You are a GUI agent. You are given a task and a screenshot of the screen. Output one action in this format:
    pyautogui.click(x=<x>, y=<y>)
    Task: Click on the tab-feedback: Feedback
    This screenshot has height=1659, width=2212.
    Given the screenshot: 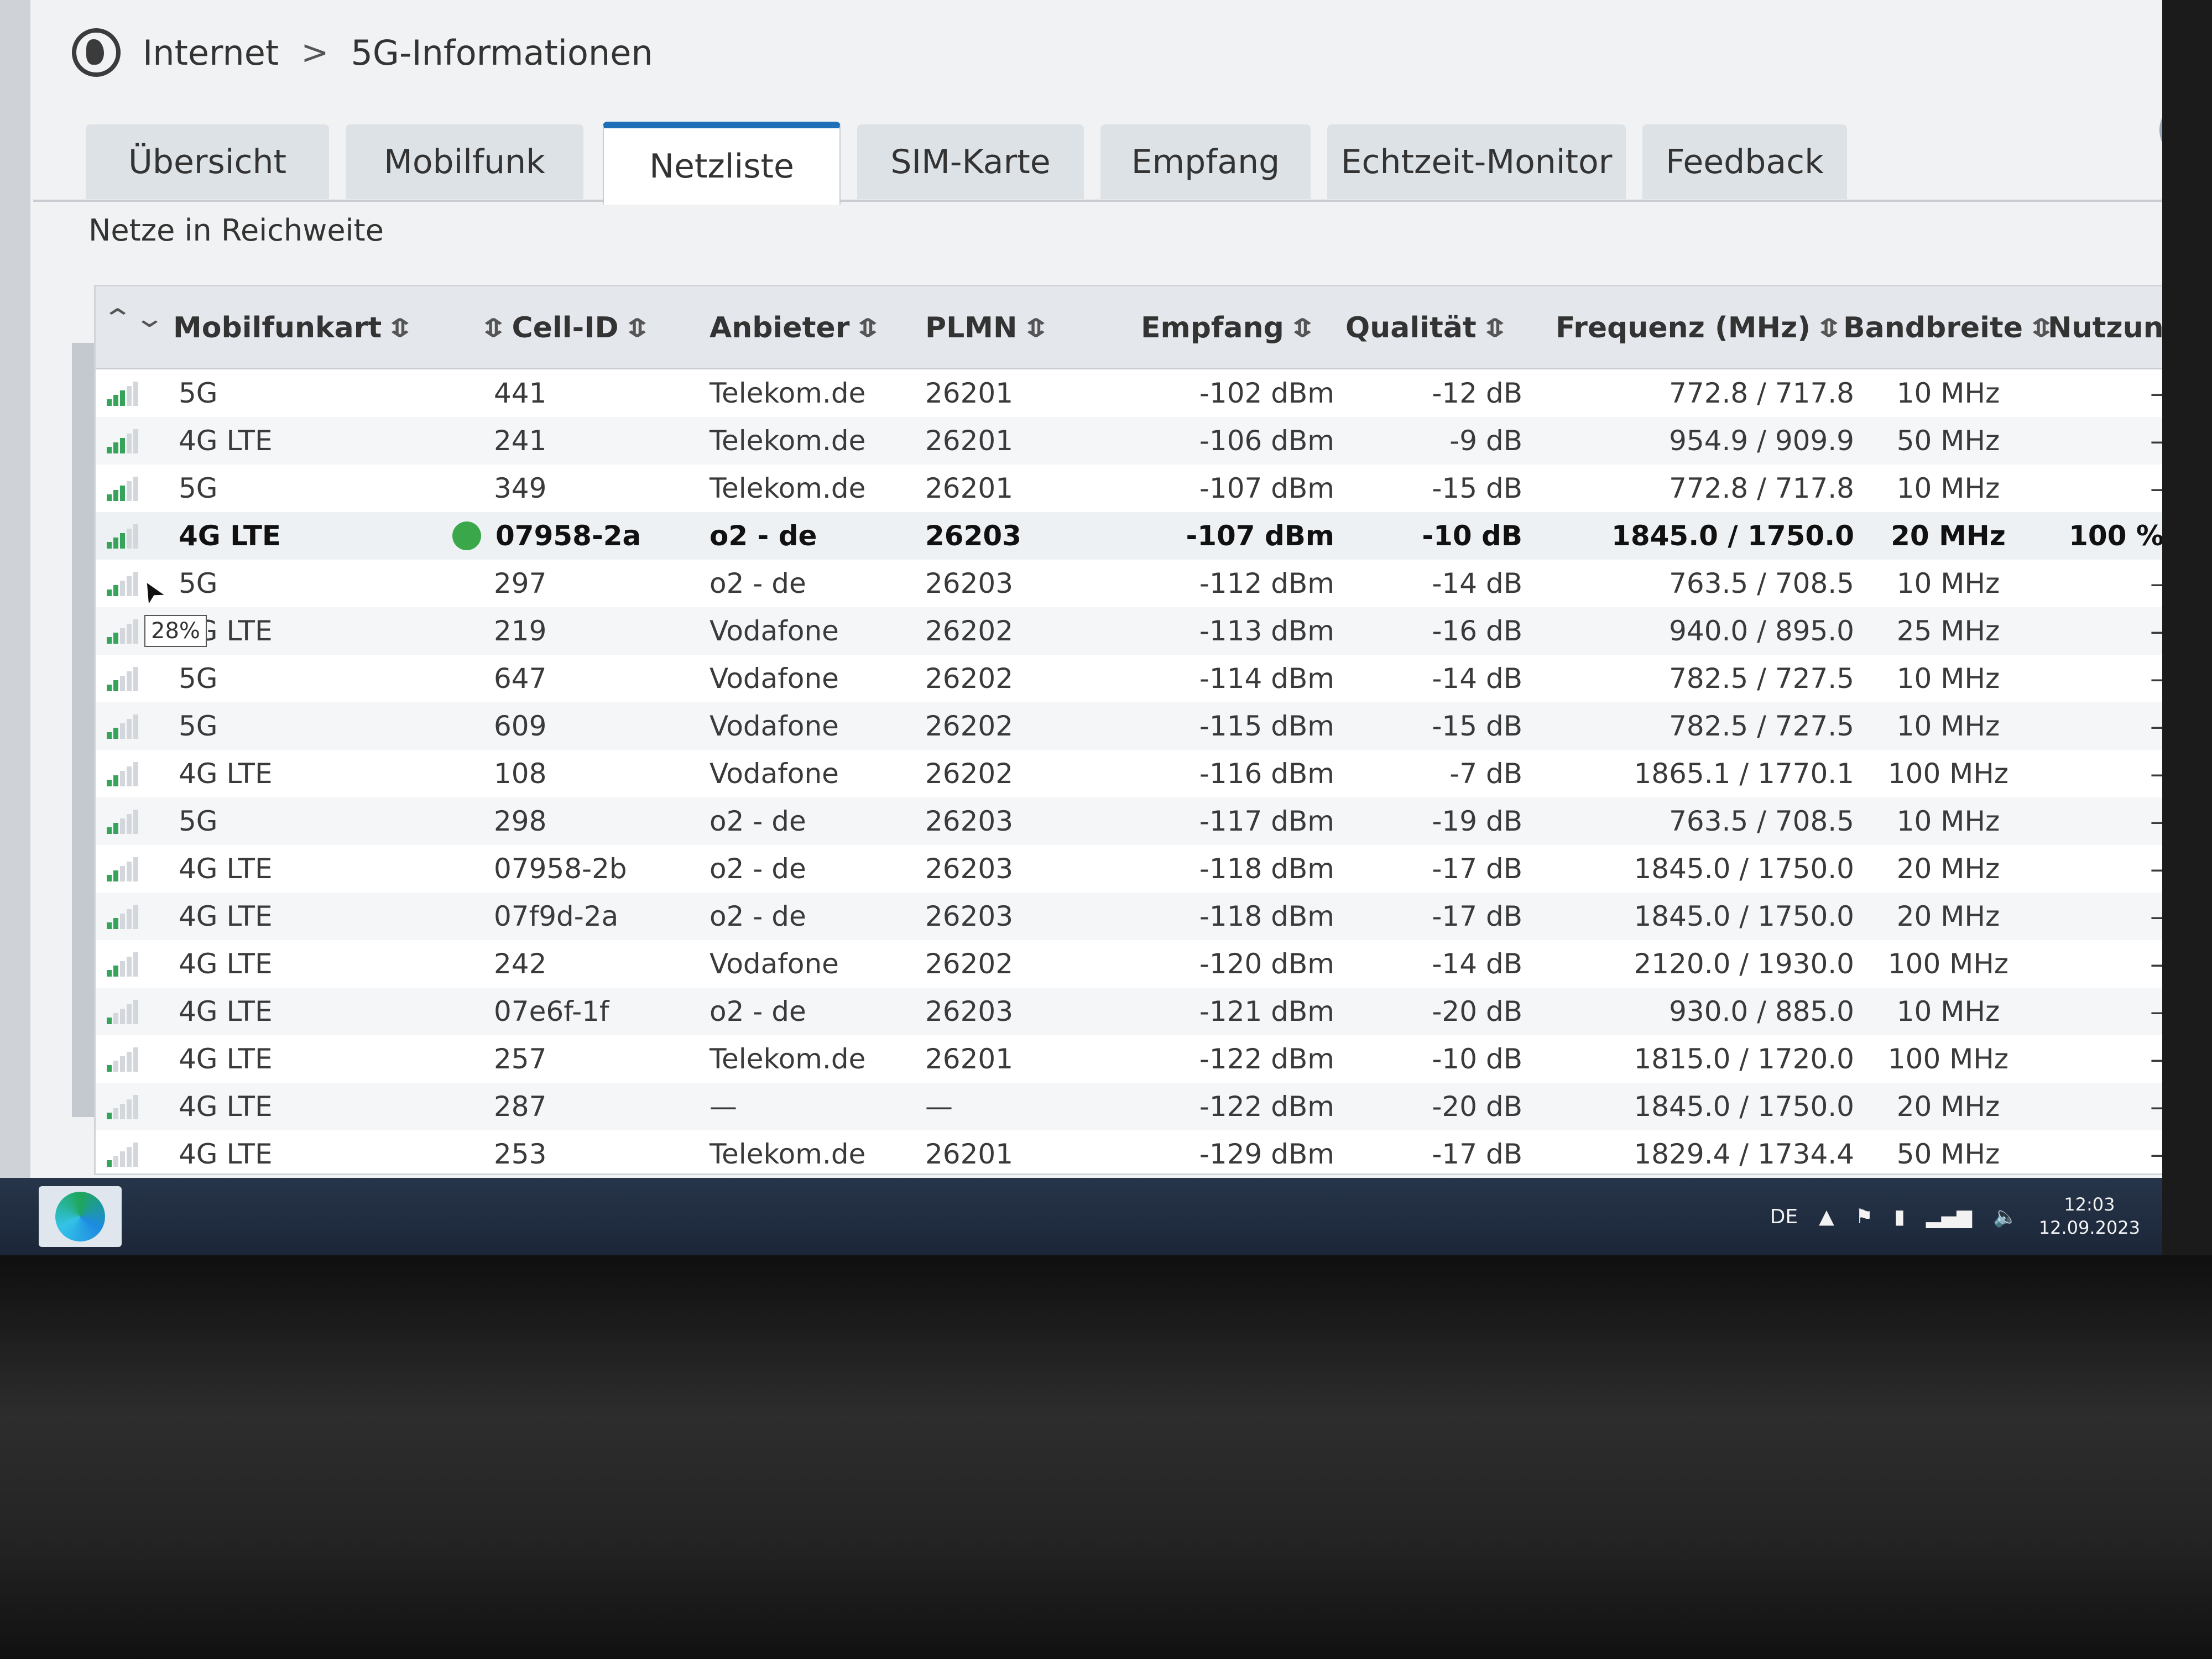 What is the action you would take?
    pyautogui.click(x=1745, y=162)
    